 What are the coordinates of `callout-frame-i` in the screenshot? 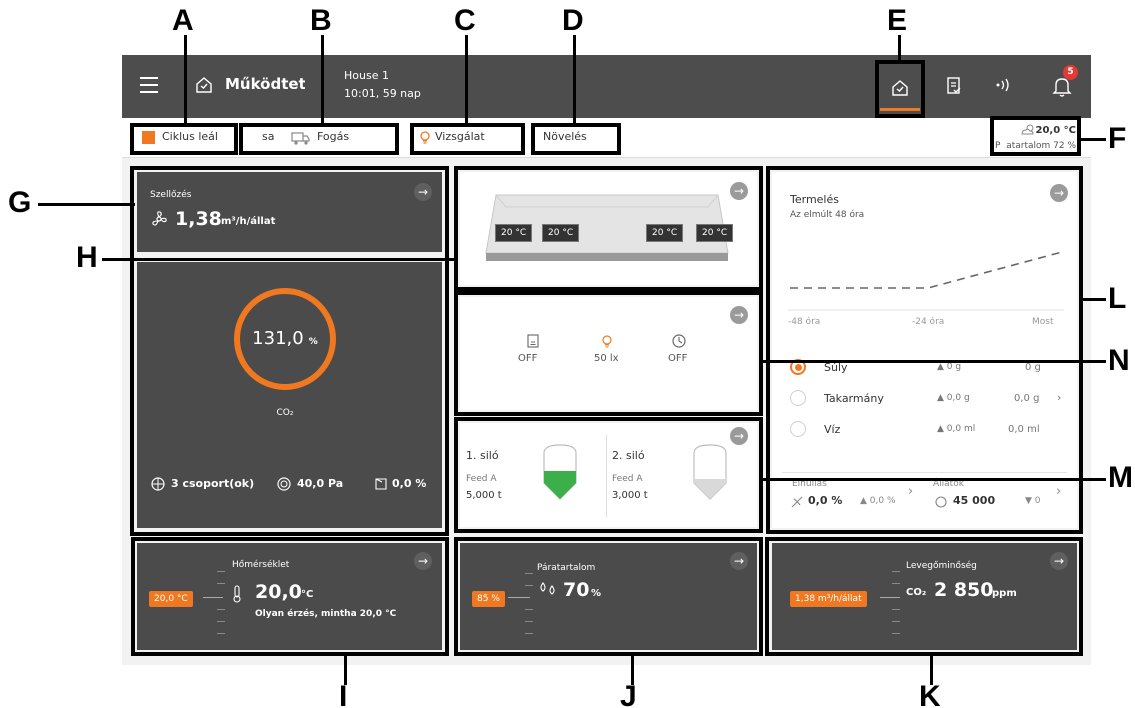 It's located at (290, 596).